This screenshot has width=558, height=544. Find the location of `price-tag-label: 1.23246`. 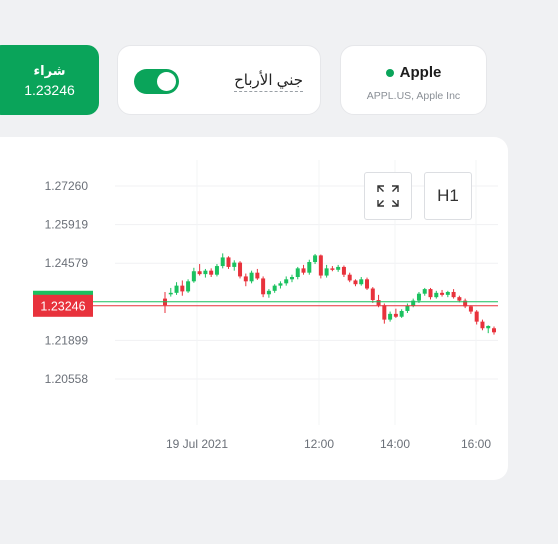

price-tag-label: 1.23246 is located at coordinates (62, 306).